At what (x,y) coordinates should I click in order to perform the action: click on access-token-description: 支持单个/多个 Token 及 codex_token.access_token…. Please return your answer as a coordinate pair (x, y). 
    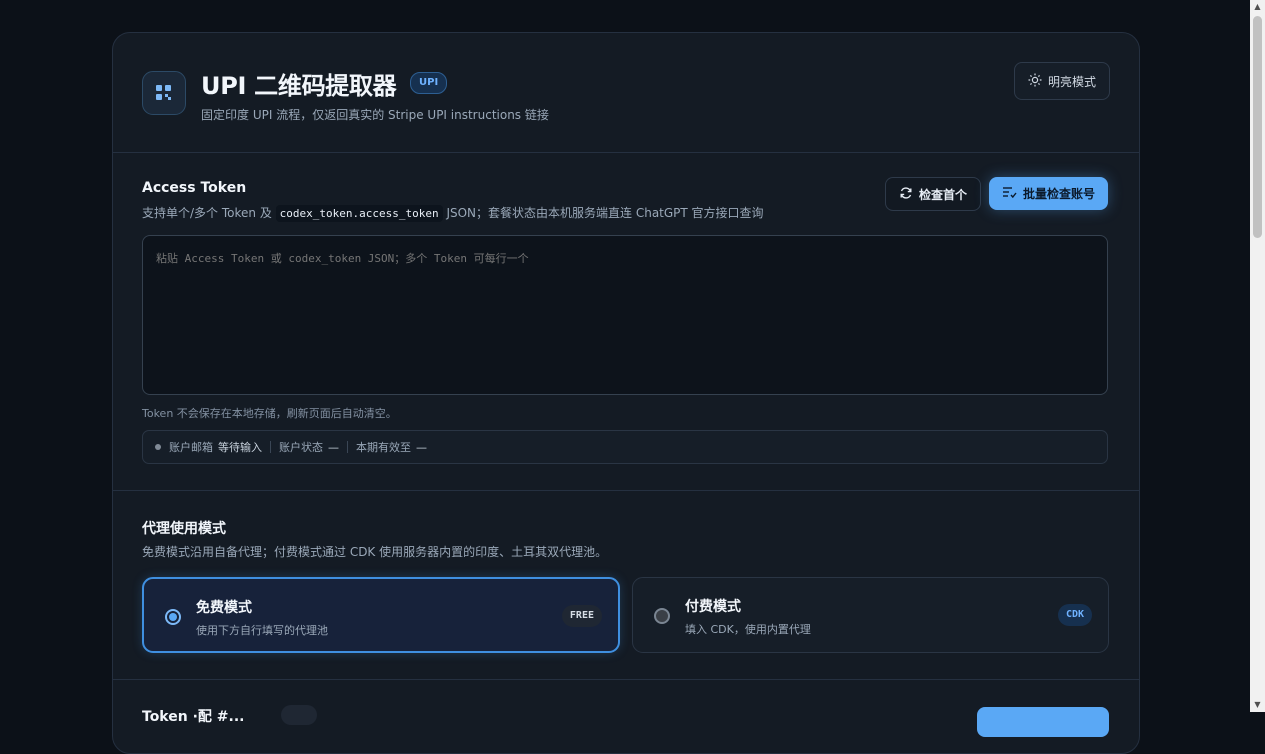
    Looking at the image, I should click on (453, 213).